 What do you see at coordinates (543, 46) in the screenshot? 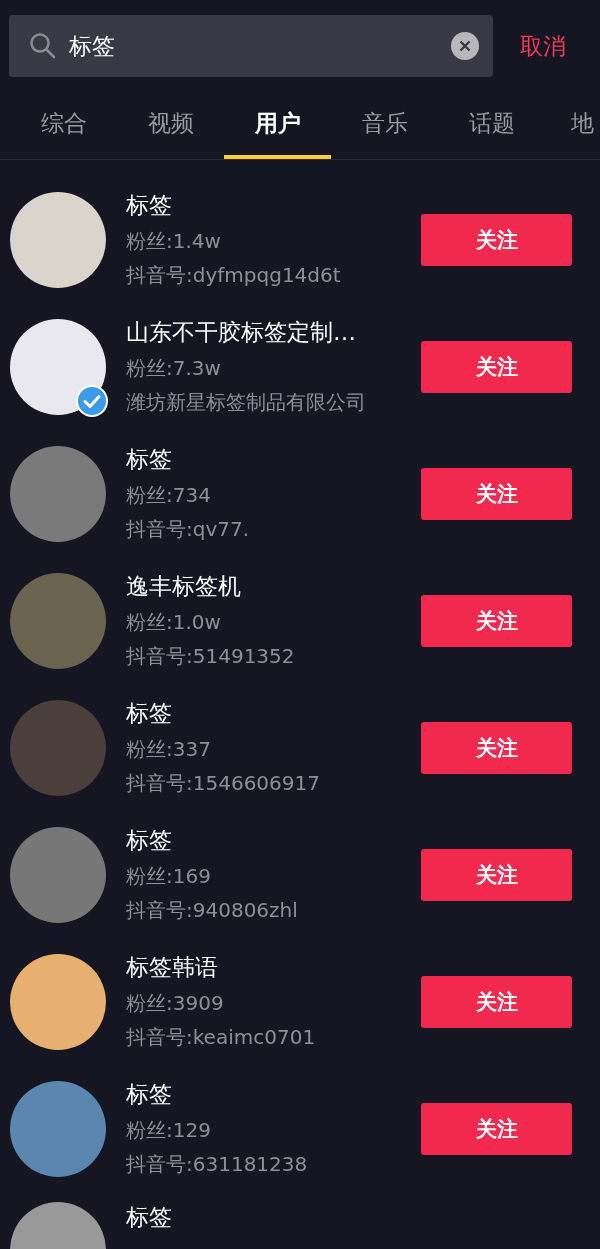
I see `cancel-button: 取消` at bounding box center [543, 46].